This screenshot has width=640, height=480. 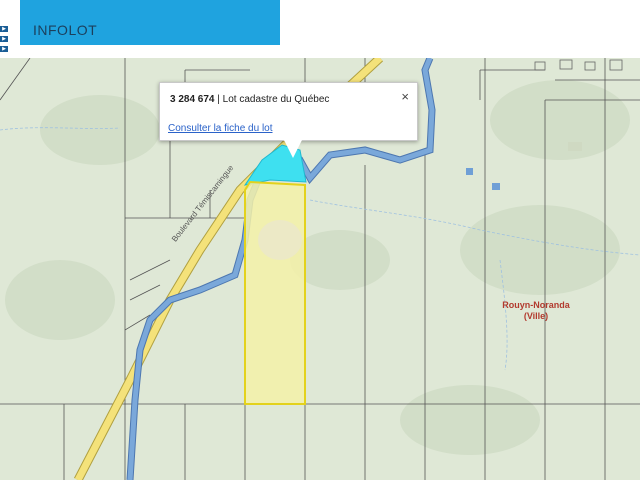 What do you see at coordinates (536, 316) in the screenshot?
I see `place-label-type: (Ville)` at bounding box center [536, 316].